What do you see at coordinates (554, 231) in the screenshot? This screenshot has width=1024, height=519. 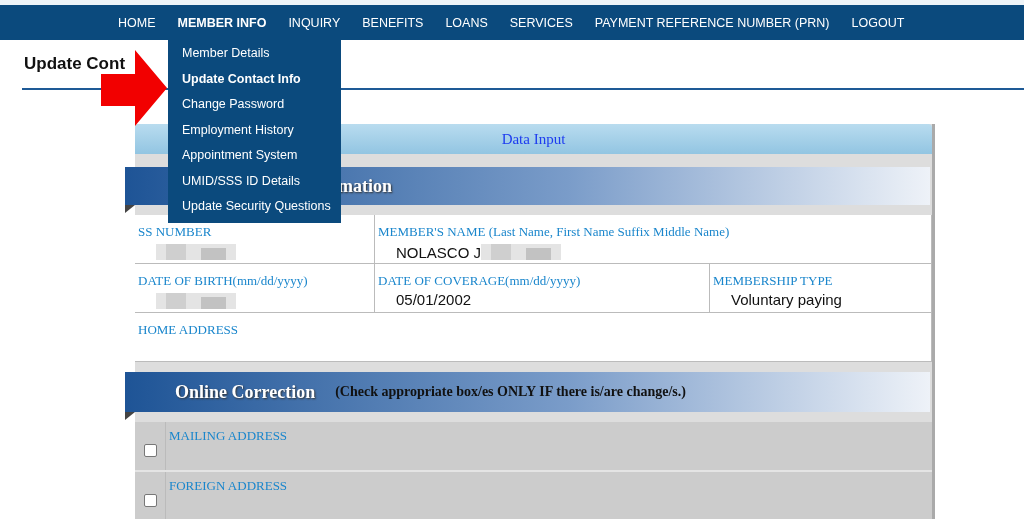 I see `field-label: MEMBER'S NAME (Last Name, First Name Suffix Middle Name)` at bounding box center [554, 231].